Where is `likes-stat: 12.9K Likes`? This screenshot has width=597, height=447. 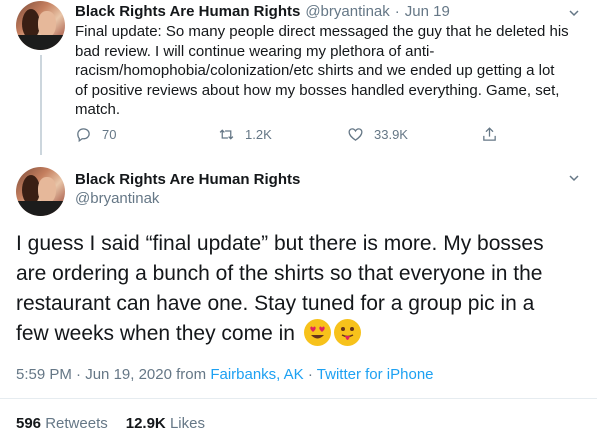 likes-stat: 12.9K Likes is located at coordinates (165, 423).